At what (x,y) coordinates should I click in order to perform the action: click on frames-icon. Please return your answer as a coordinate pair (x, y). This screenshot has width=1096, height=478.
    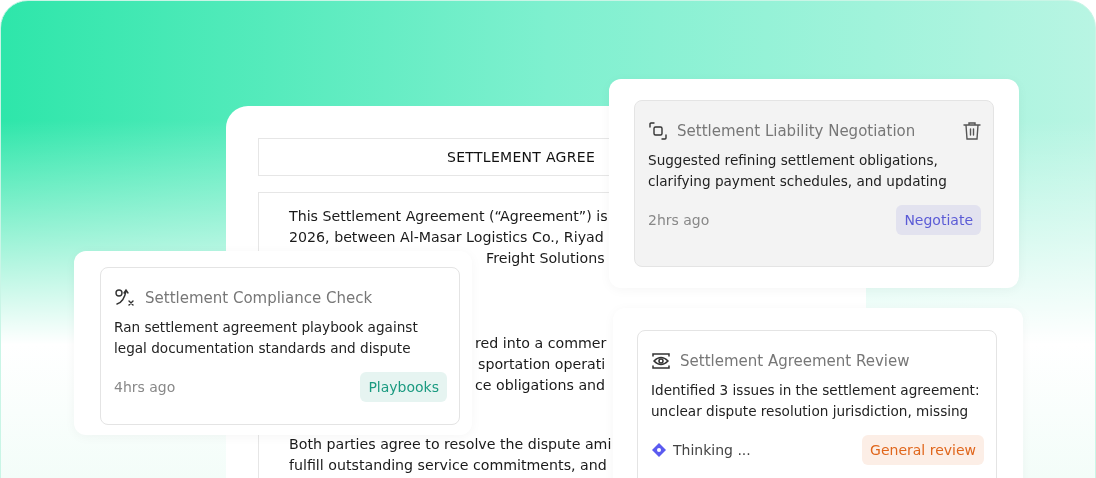
    Looking at the image, I should click on (658, 131).